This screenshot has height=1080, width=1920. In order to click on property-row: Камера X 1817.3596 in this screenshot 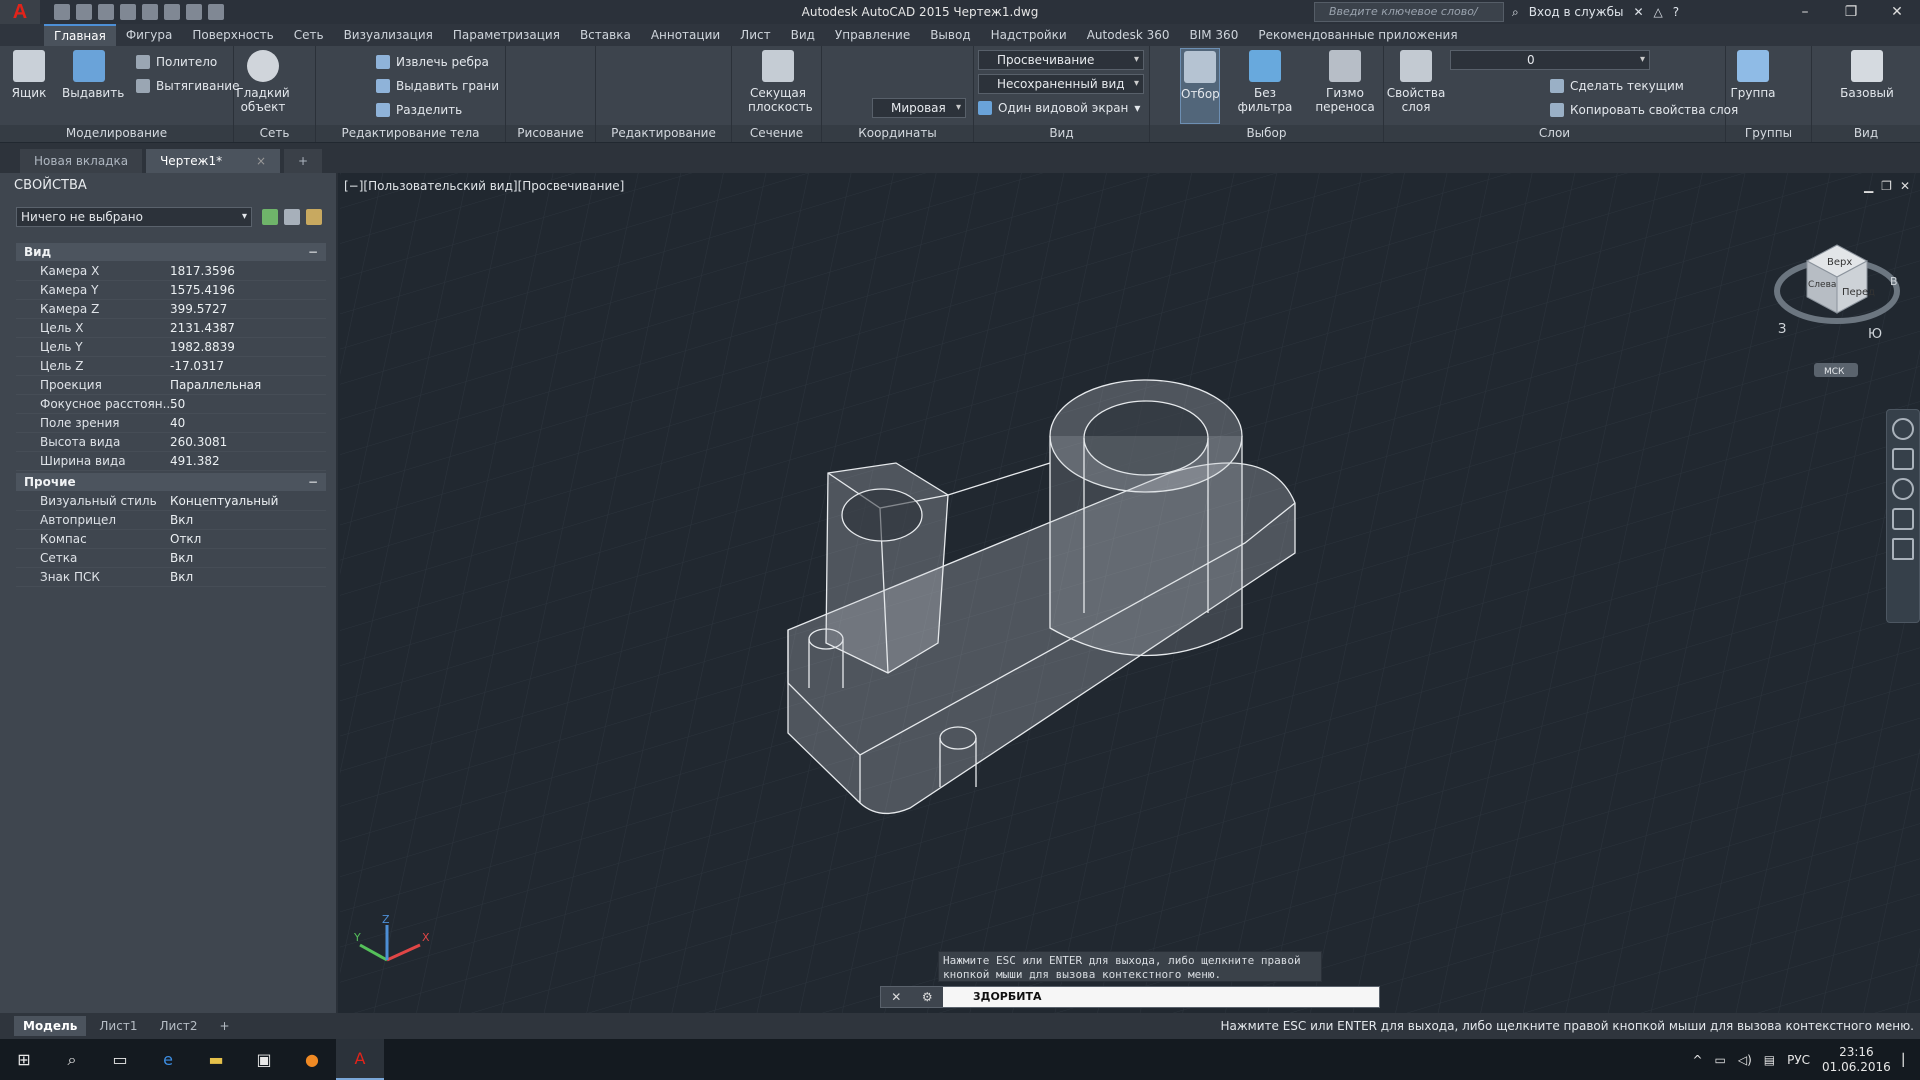, I will do `click(171, 271)`.